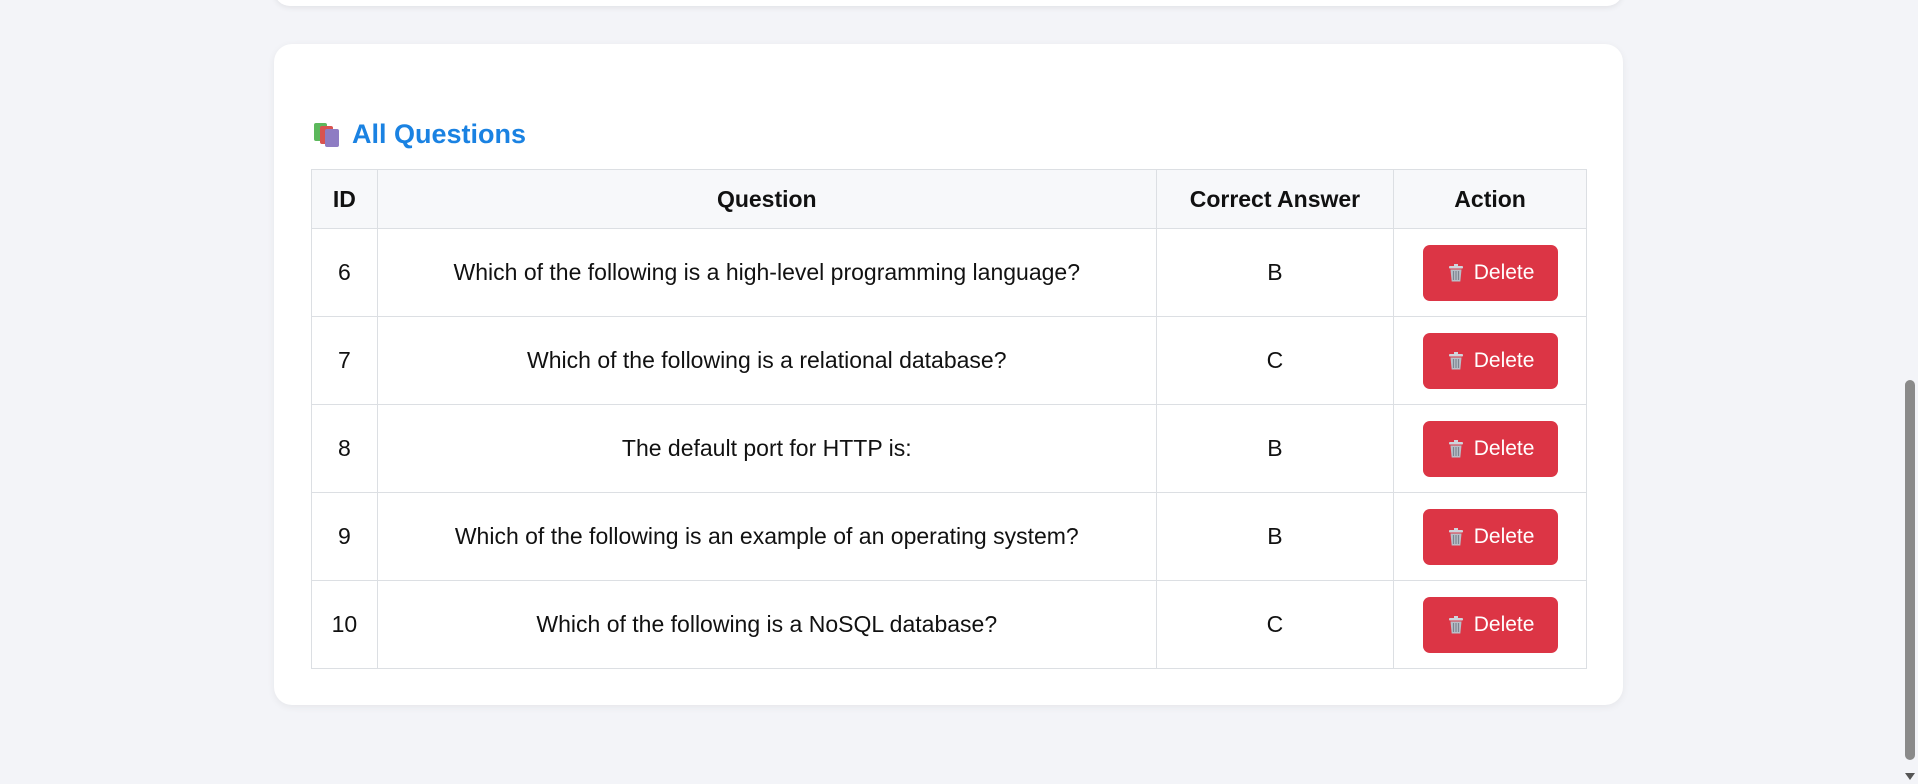  I want to click on section-heading: All Questions, so click(420, 134).